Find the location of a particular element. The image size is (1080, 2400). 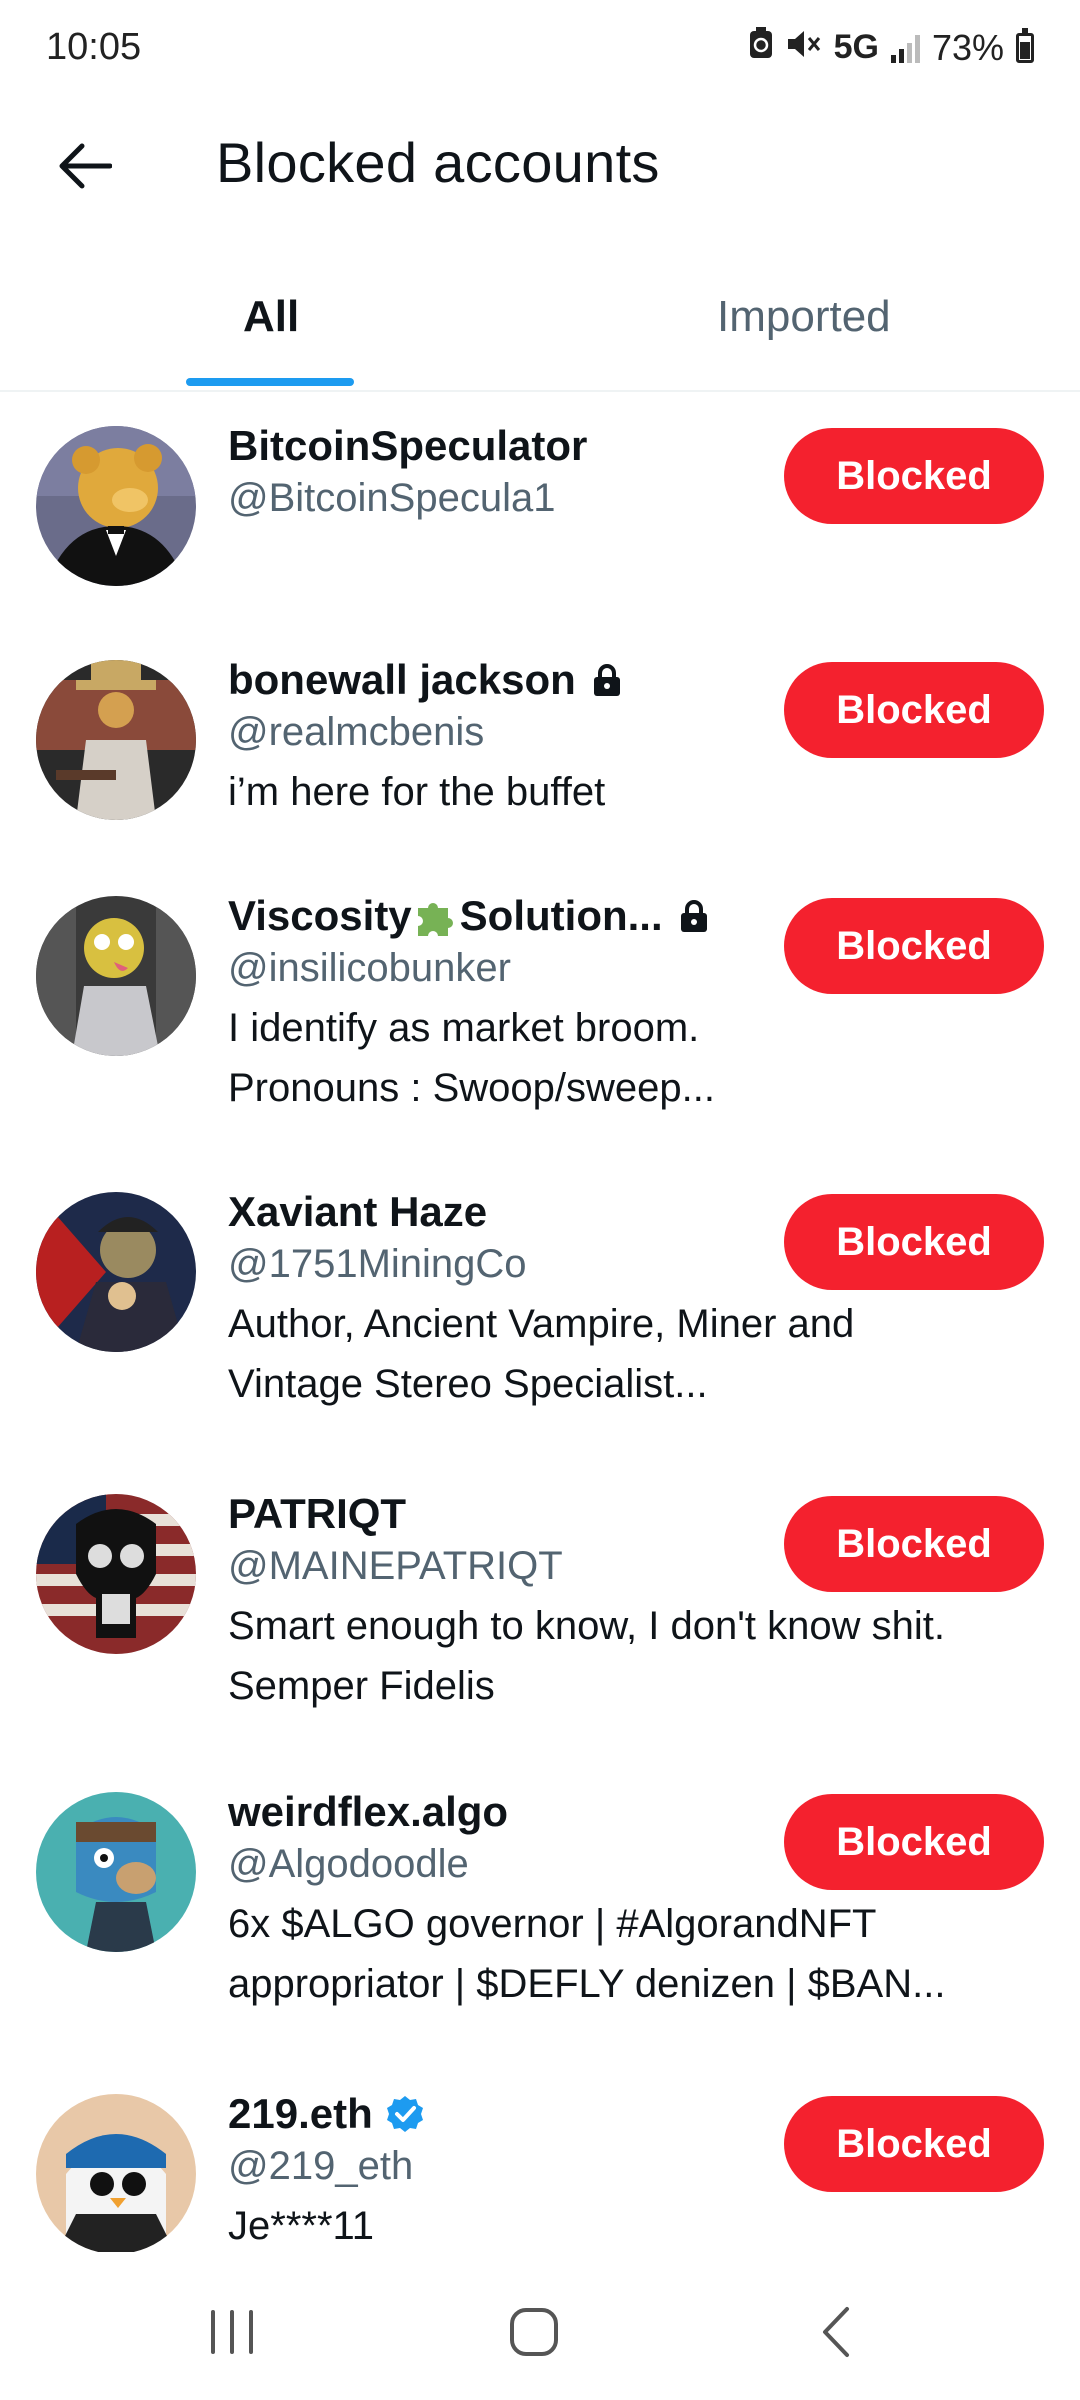

recent-apps-button is located at coordinates (232, 2334).